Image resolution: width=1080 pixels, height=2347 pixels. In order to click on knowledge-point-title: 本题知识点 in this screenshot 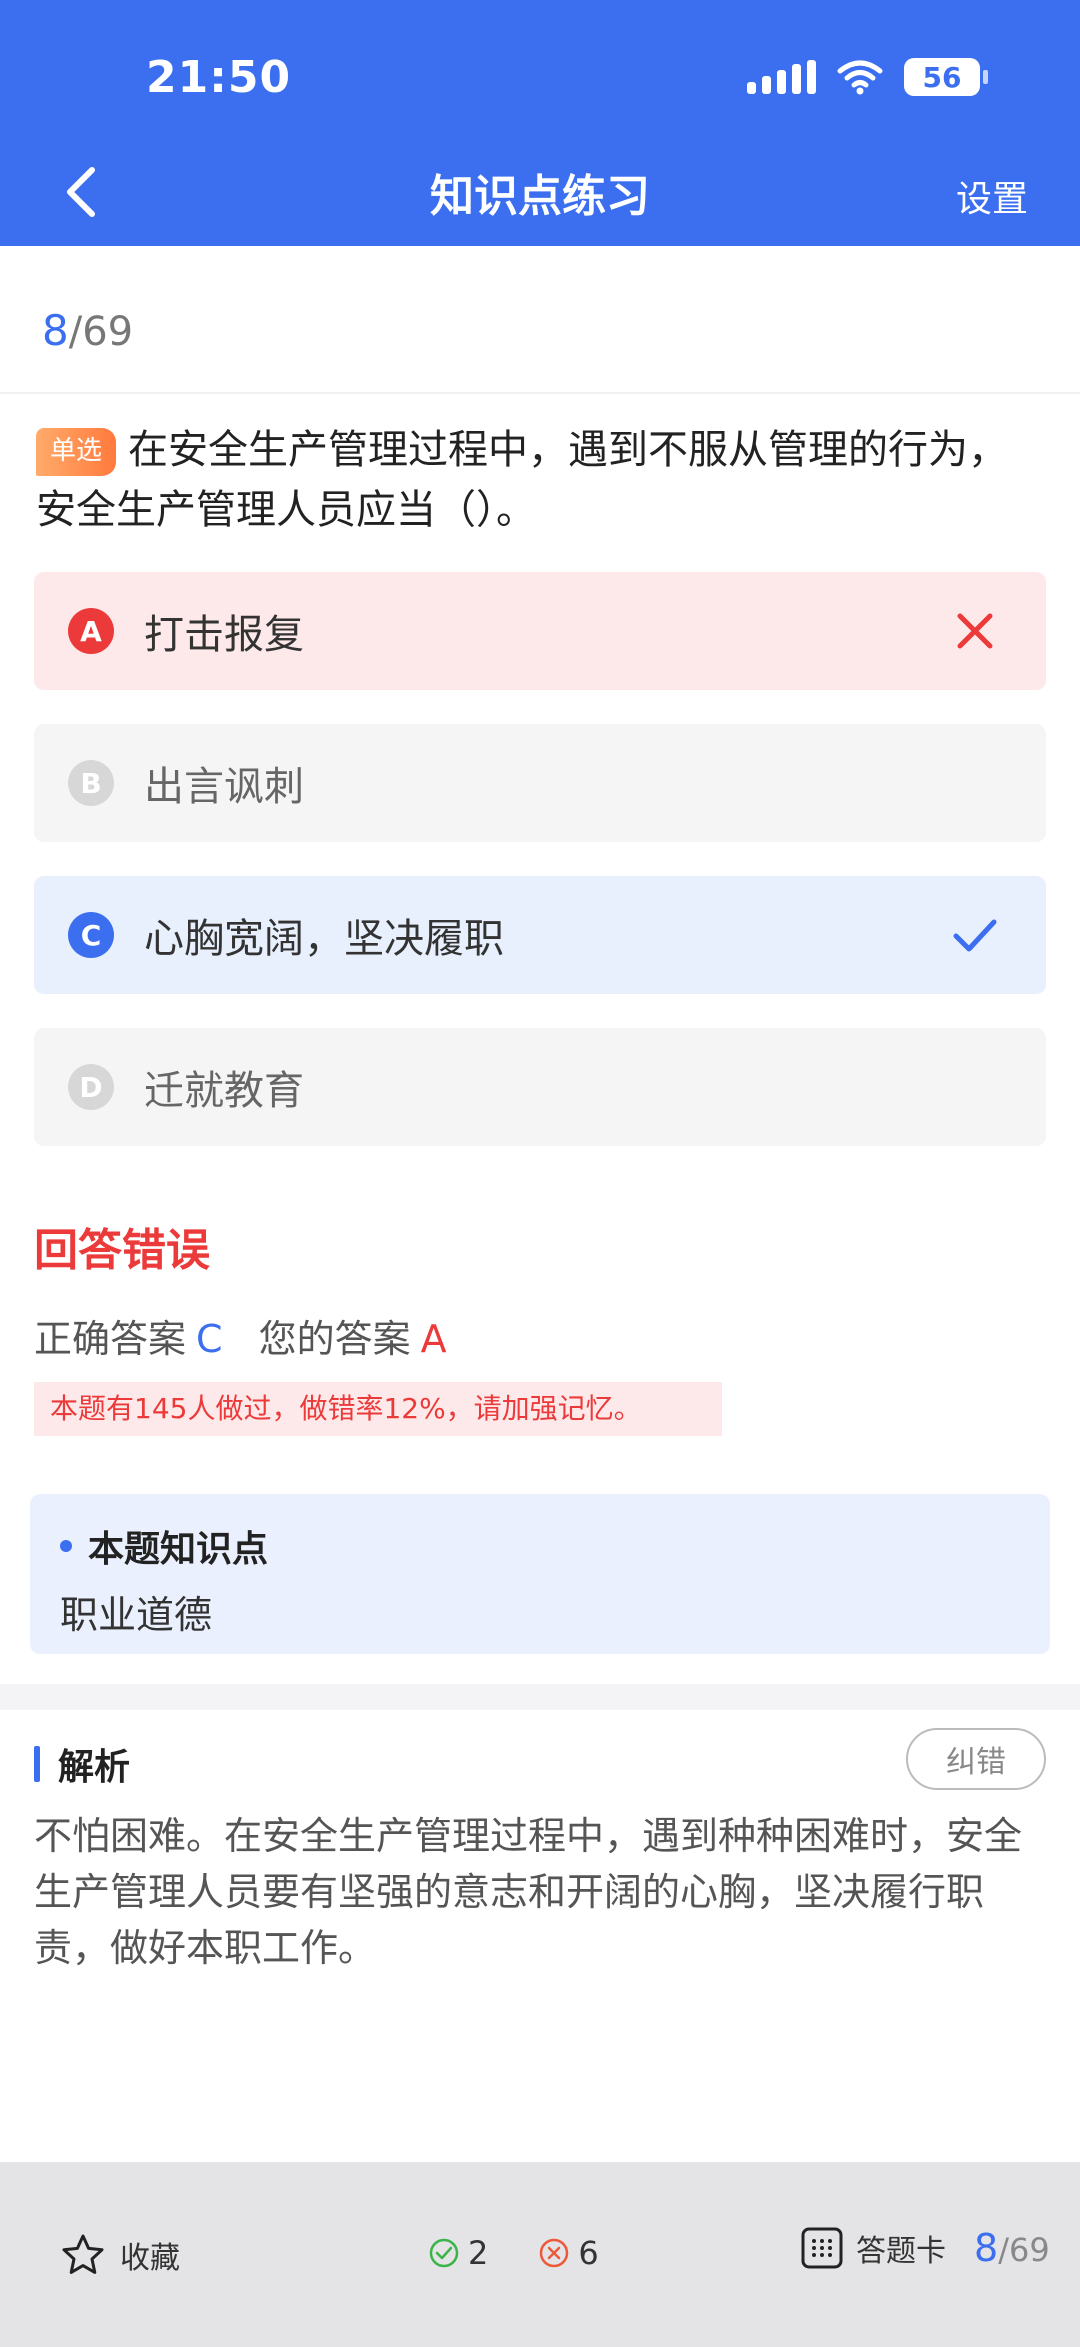, I will do `click(164, 1546)`.